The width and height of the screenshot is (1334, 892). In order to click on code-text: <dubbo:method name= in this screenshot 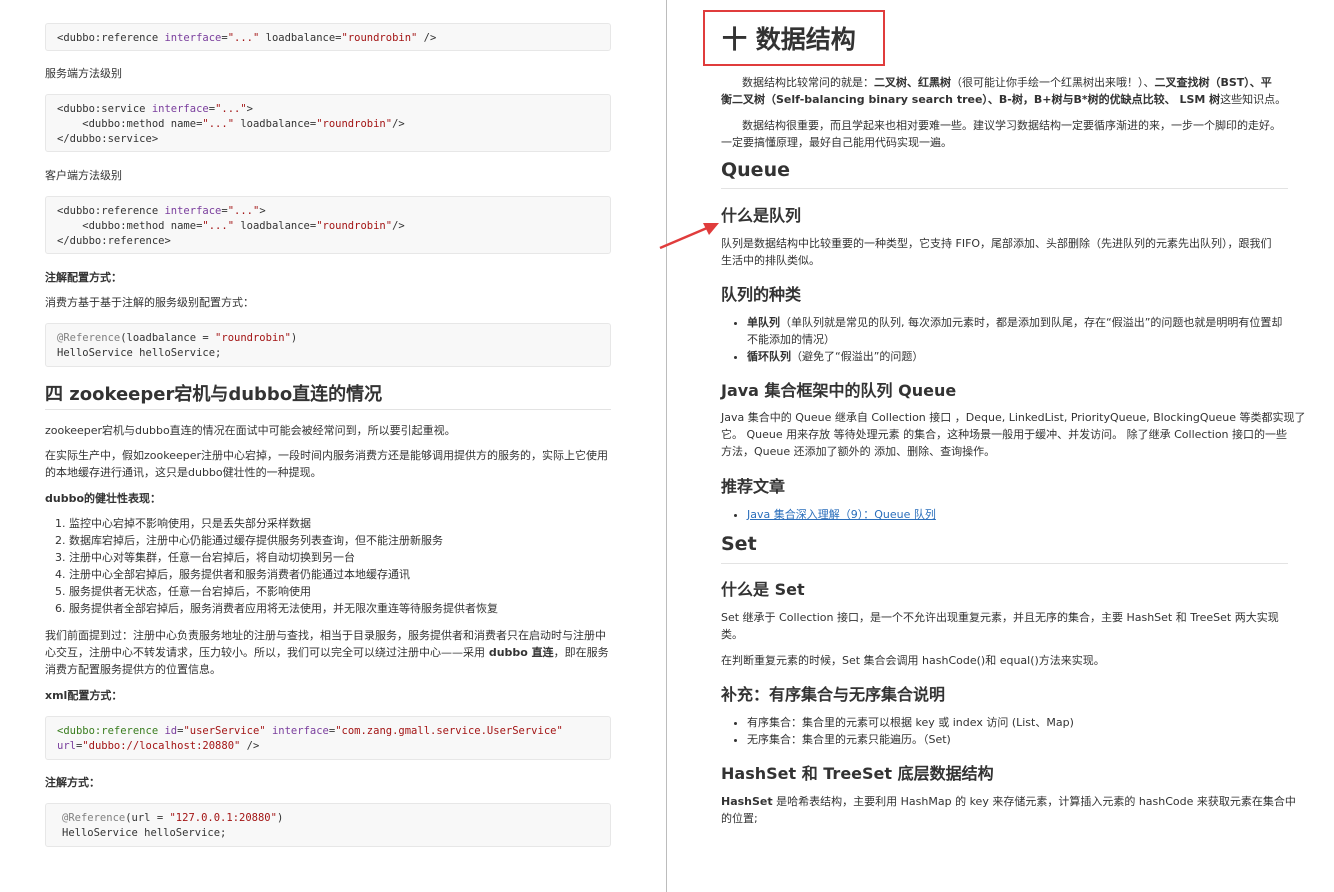, I will do `click(130, 226)`.